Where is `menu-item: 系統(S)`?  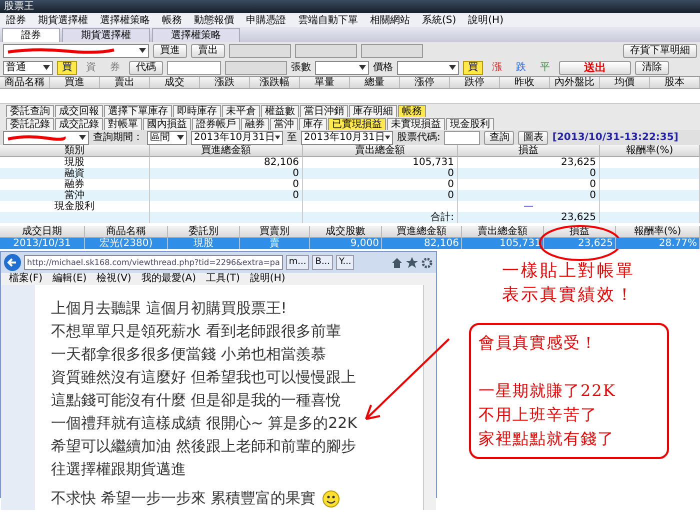 menu-item: 系統(S) is located at coordinates (439, 20).